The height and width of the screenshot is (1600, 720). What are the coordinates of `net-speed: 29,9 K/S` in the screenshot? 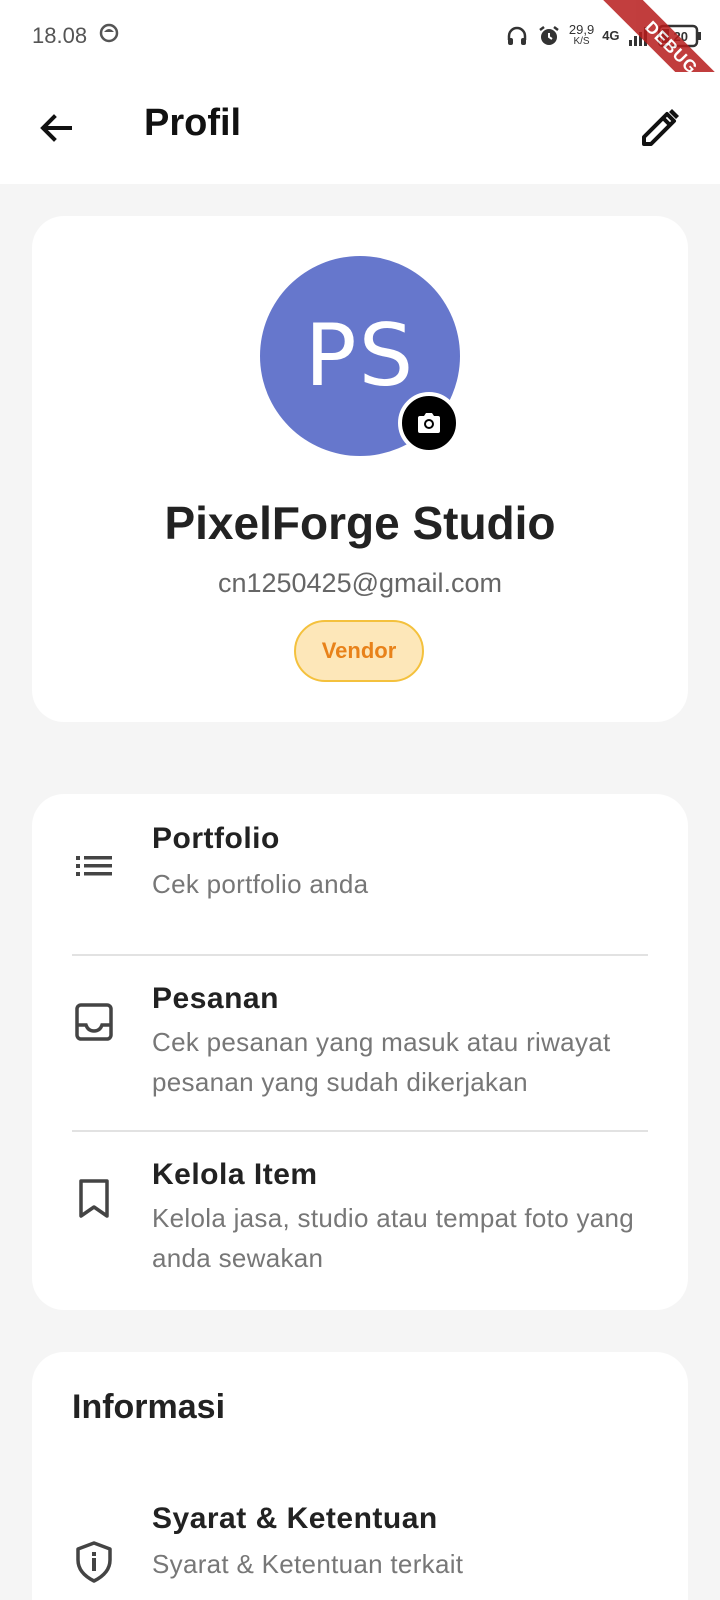 It's located at (581, 35).